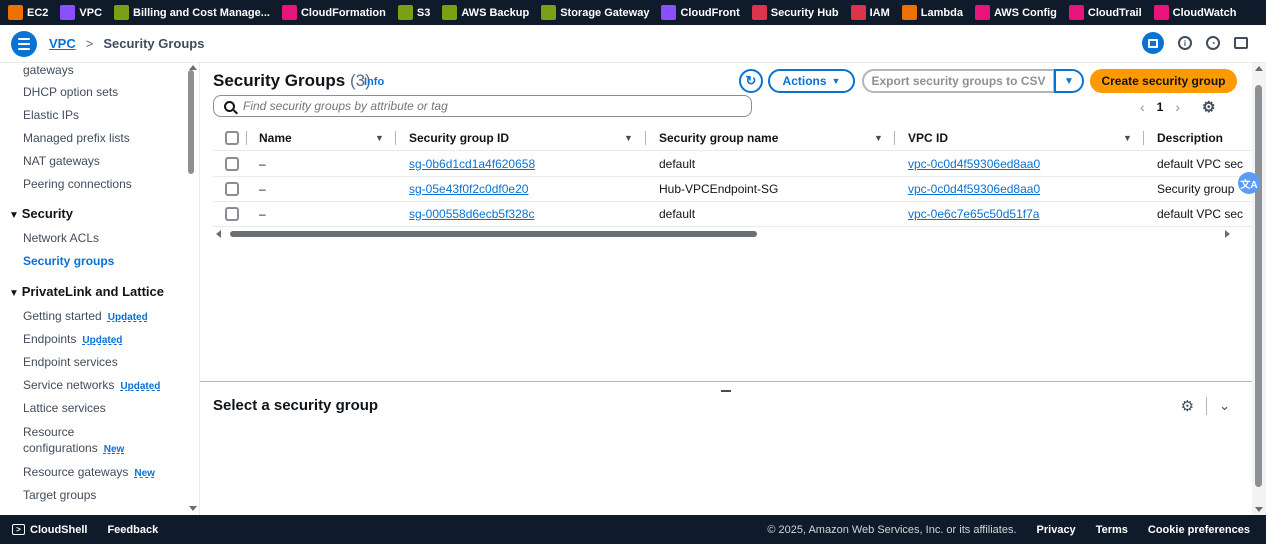 This screenshot has height=544, width=1266. I want to click on favorite-cloudtrail: CloudTrail, so click(1105, 12).